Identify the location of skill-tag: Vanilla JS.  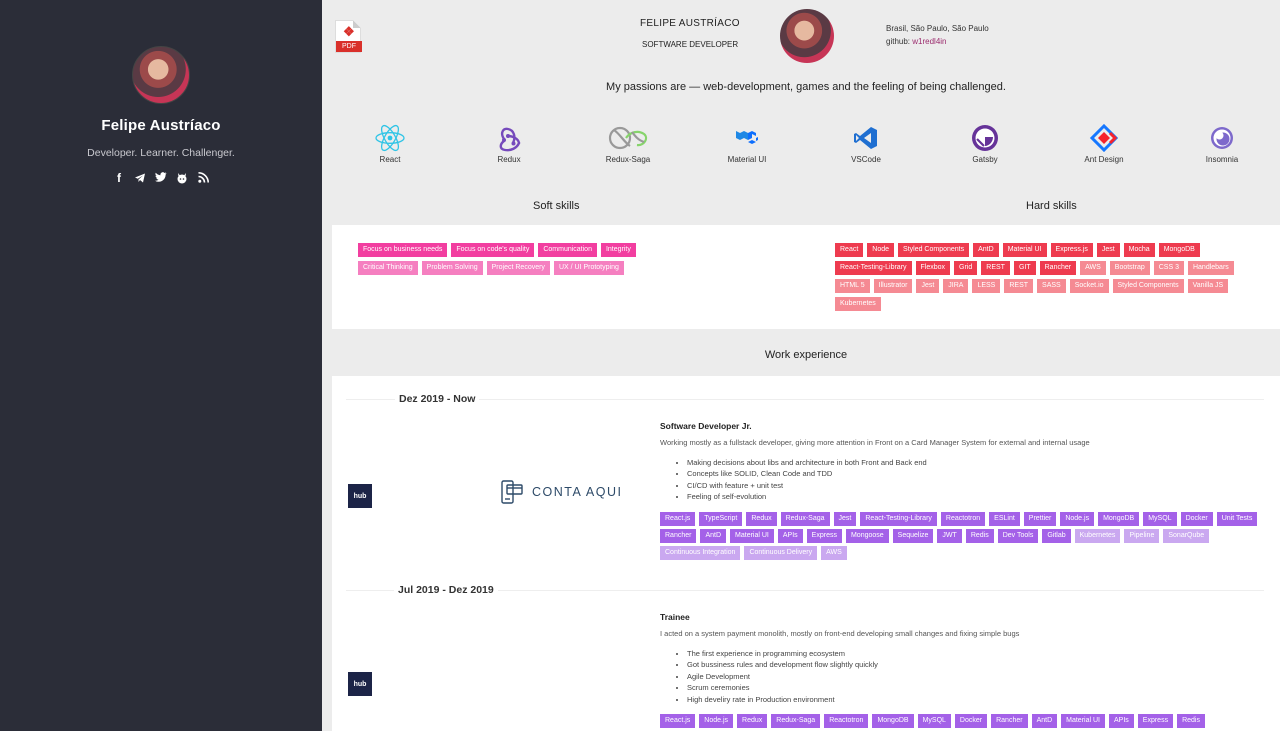
(1208, 286).